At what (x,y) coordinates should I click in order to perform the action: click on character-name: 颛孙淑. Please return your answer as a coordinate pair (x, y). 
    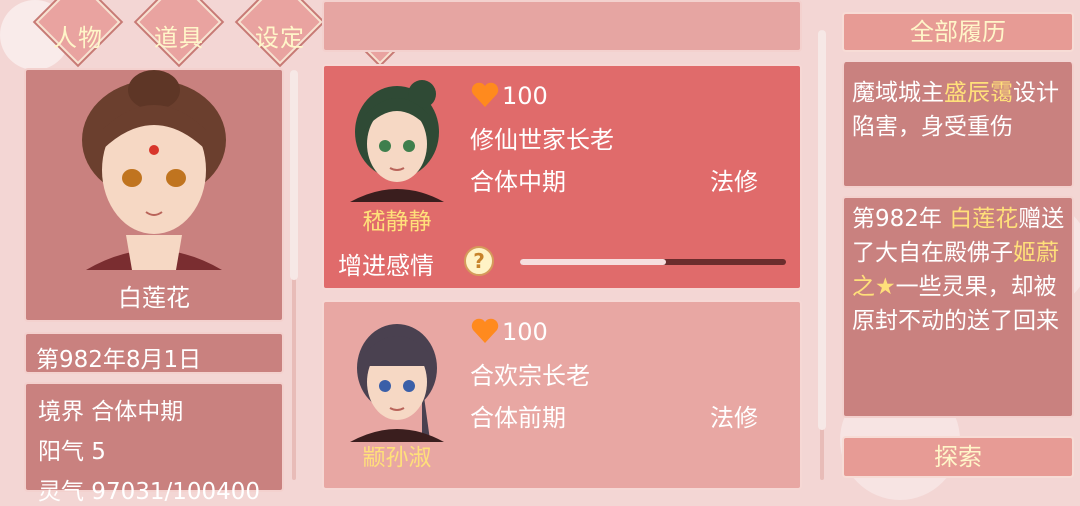
    Looking at the image, I should click on (397, 458).